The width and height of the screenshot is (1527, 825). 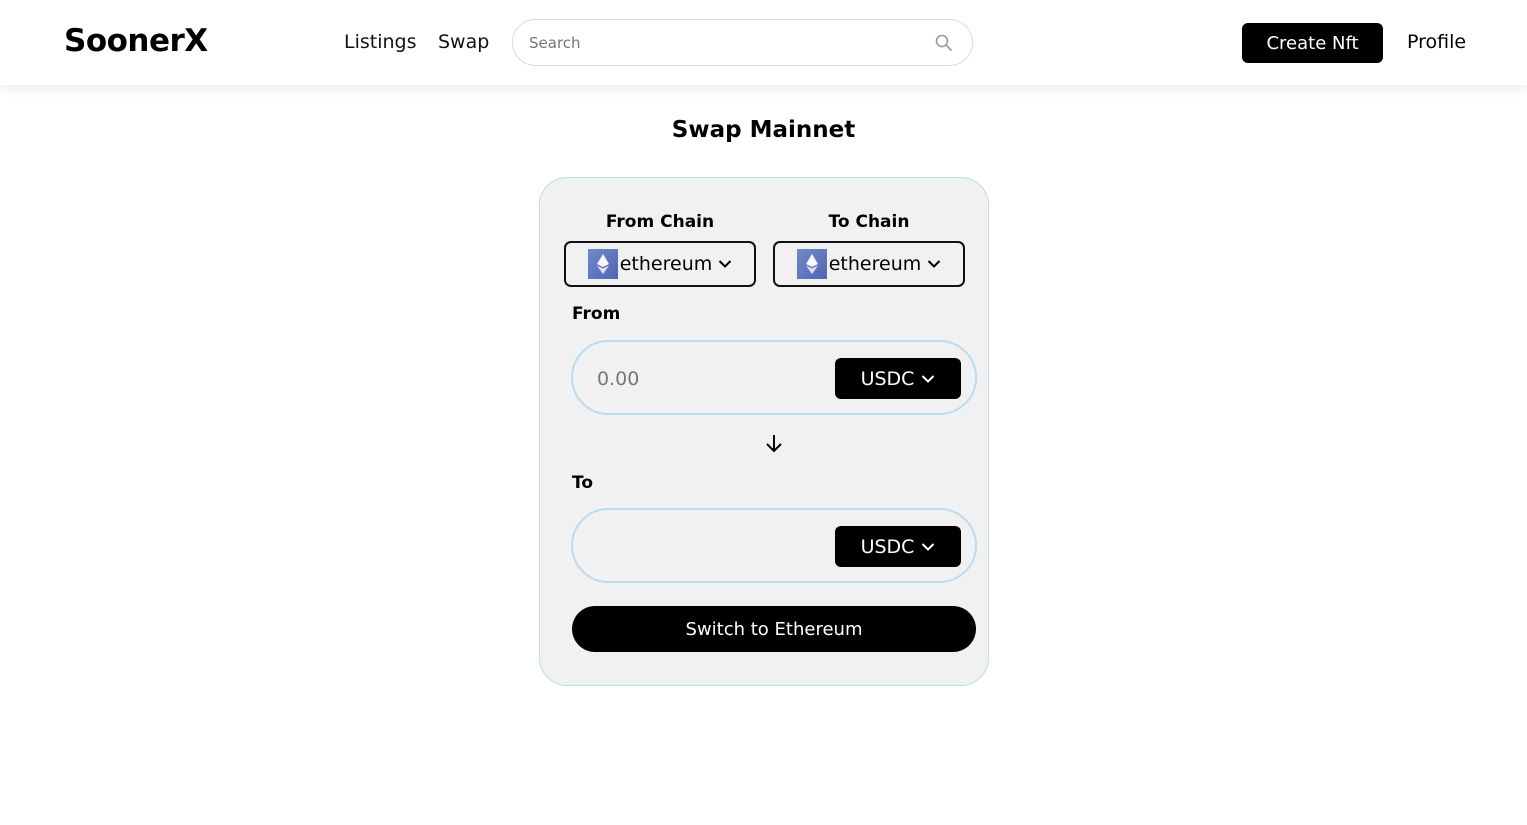 I want to click on nav-swap-link: Swap, so click(x=463, y=42).